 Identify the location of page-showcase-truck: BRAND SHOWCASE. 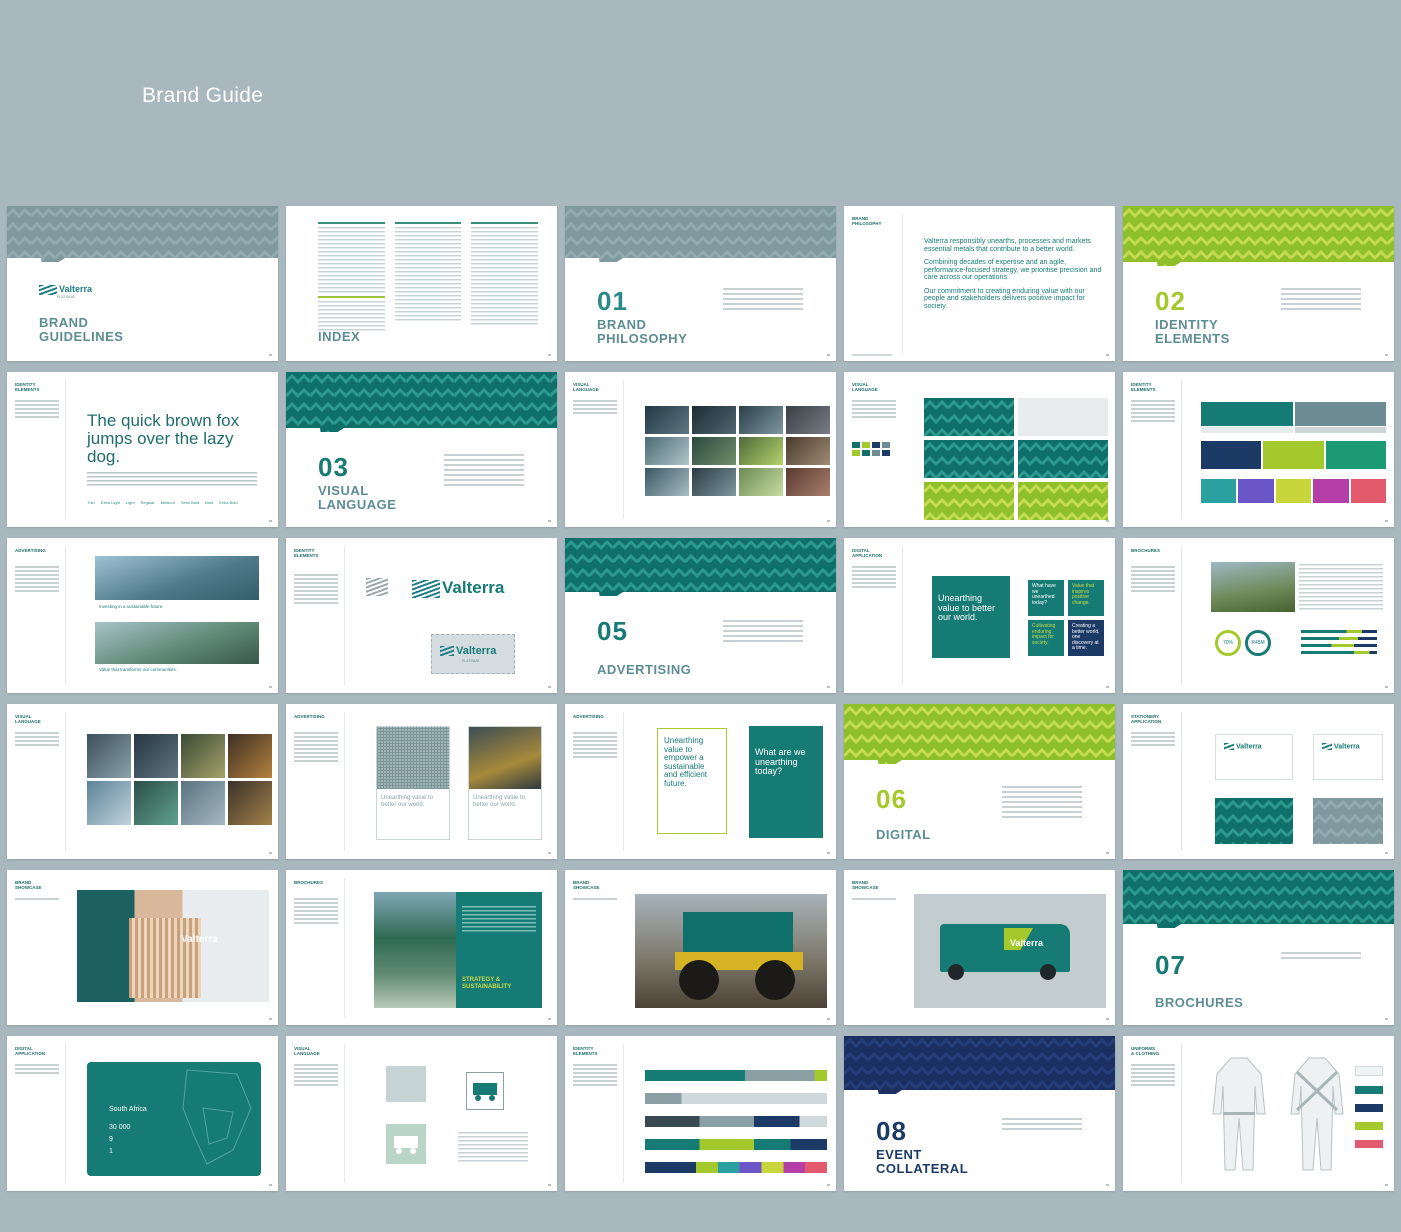
(700, 947).